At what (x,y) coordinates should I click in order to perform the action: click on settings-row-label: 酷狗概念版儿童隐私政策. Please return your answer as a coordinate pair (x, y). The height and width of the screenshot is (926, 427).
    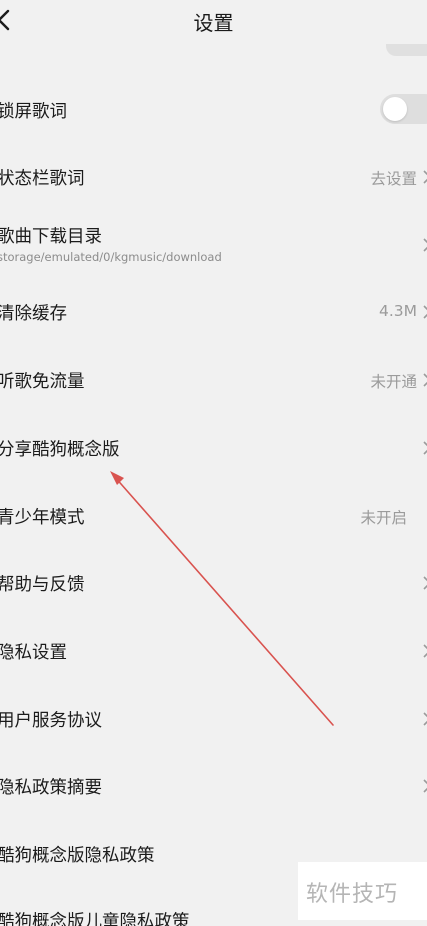
    Looking at the image, I should click on (95, 919).